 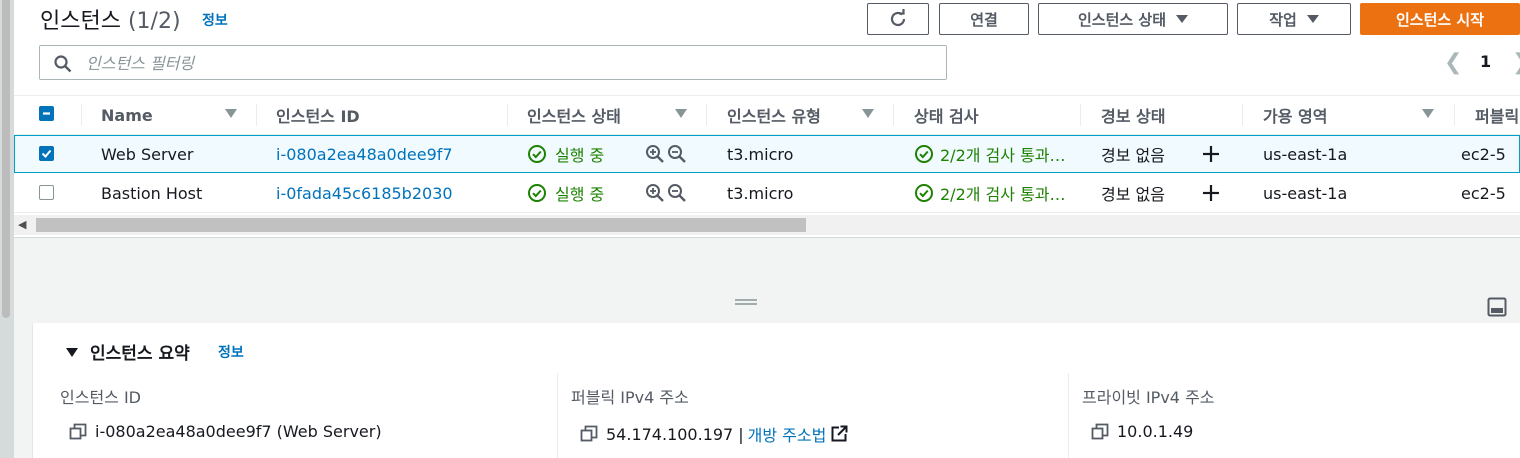 What do you see at coordinates (22, 224) in the screenshot?
I see `scroll-left-icon: ◀` at bounding box center [22, 224].